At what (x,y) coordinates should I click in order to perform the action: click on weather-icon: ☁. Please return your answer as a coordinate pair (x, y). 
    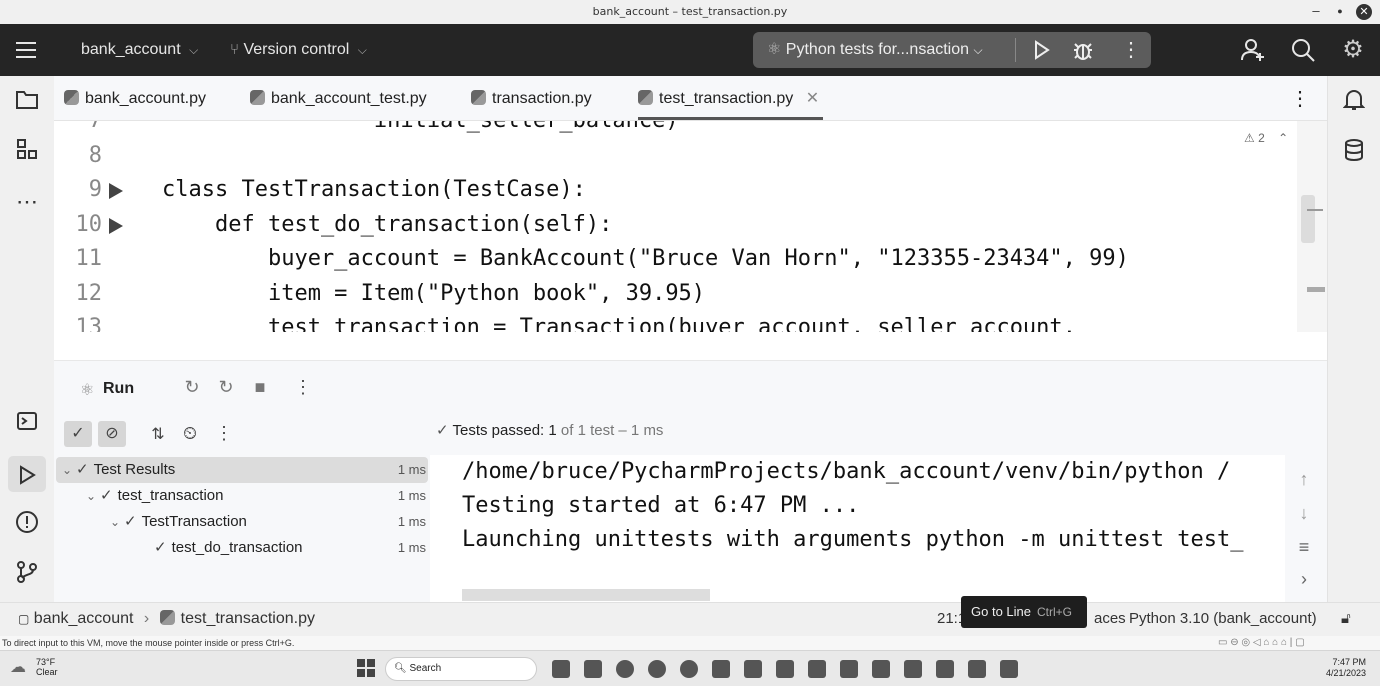
    Looking at the image, I should click on (18, 667).